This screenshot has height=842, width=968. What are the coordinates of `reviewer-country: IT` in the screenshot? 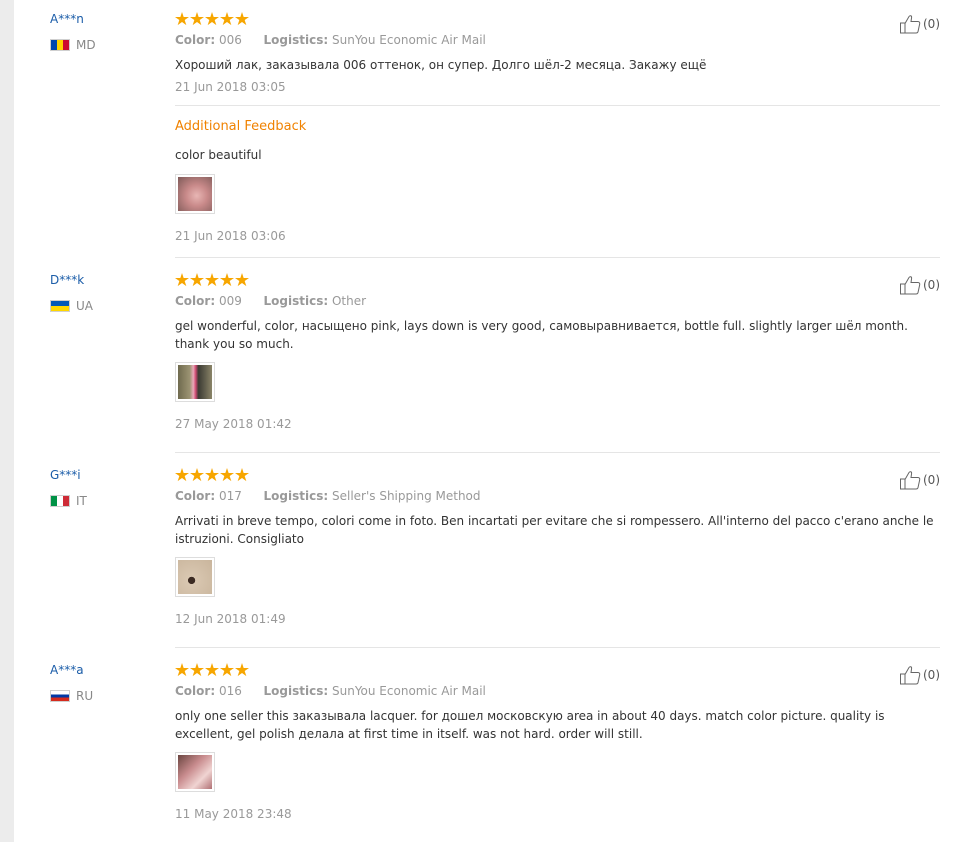 It's located at (105, 501).